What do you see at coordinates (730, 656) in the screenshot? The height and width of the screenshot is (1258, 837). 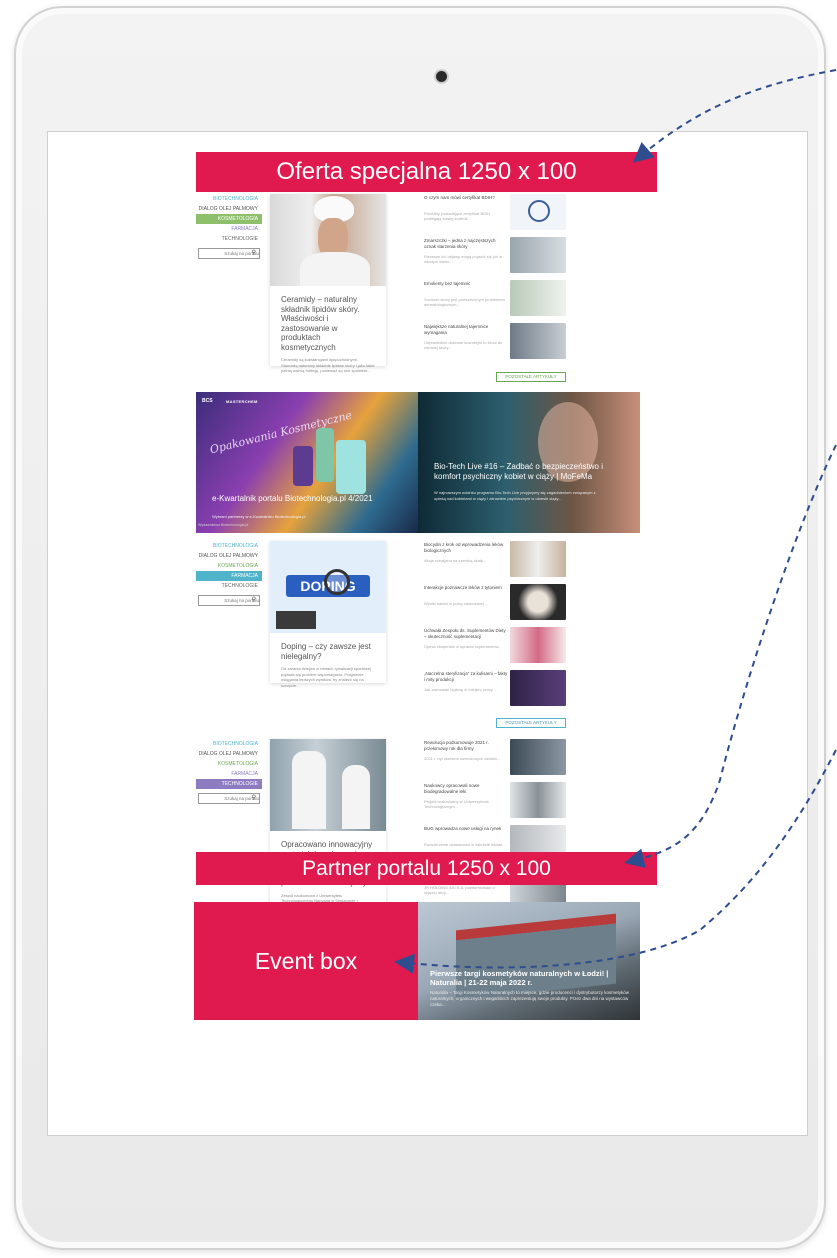 I see `arrow-to-partner` at bounding box center [730, 656].